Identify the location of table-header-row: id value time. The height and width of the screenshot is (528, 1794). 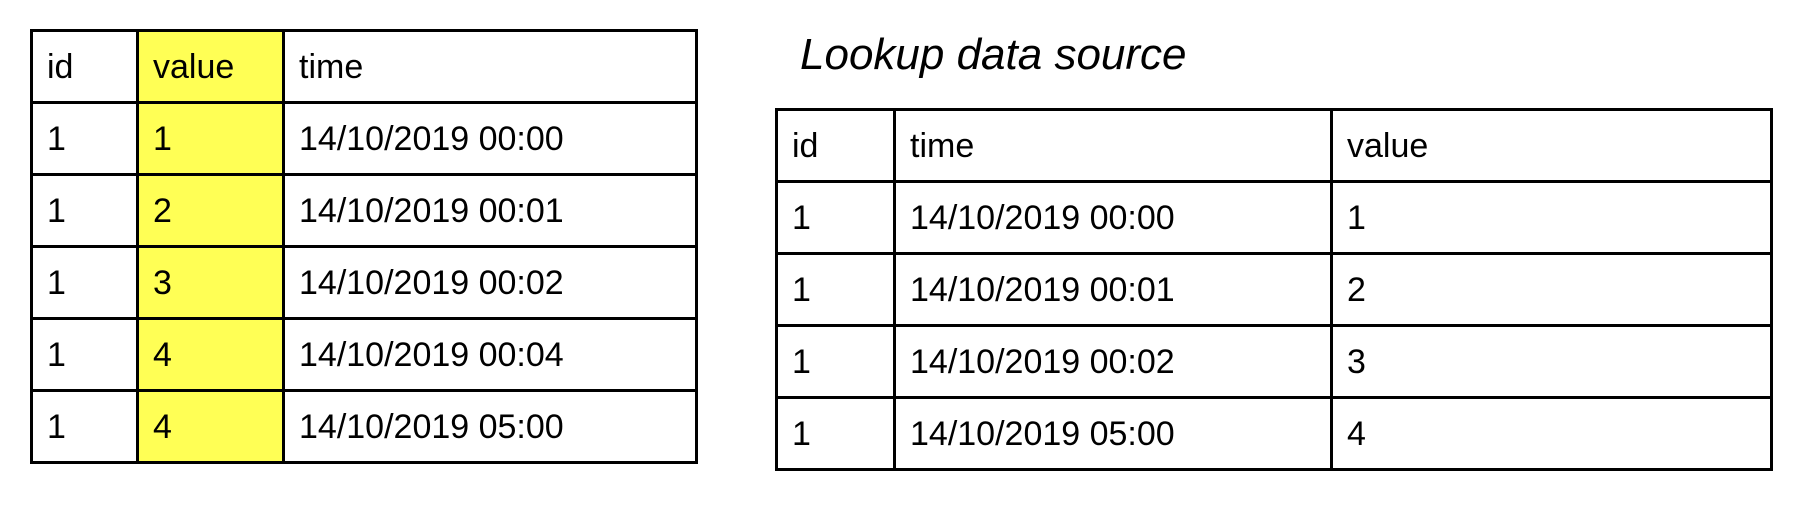
(364, 66).